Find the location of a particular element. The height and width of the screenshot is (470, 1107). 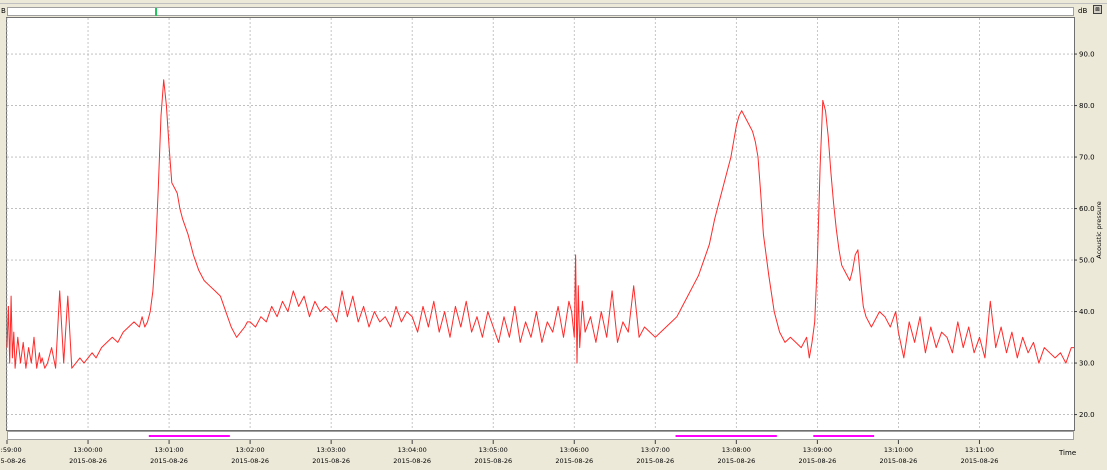

y-axis-title: Acoustic pressure is located at coordinates (1099, 230).